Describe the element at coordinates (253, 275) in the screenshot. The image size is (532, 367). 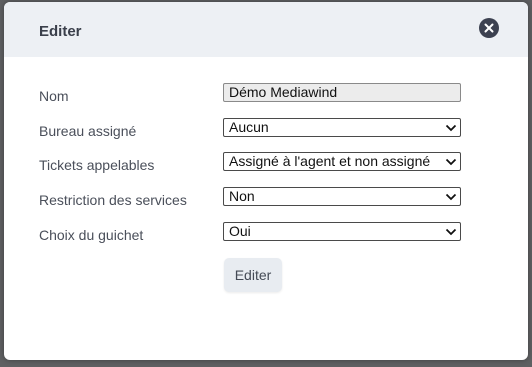
I see `editer-button: Editer` at that location.